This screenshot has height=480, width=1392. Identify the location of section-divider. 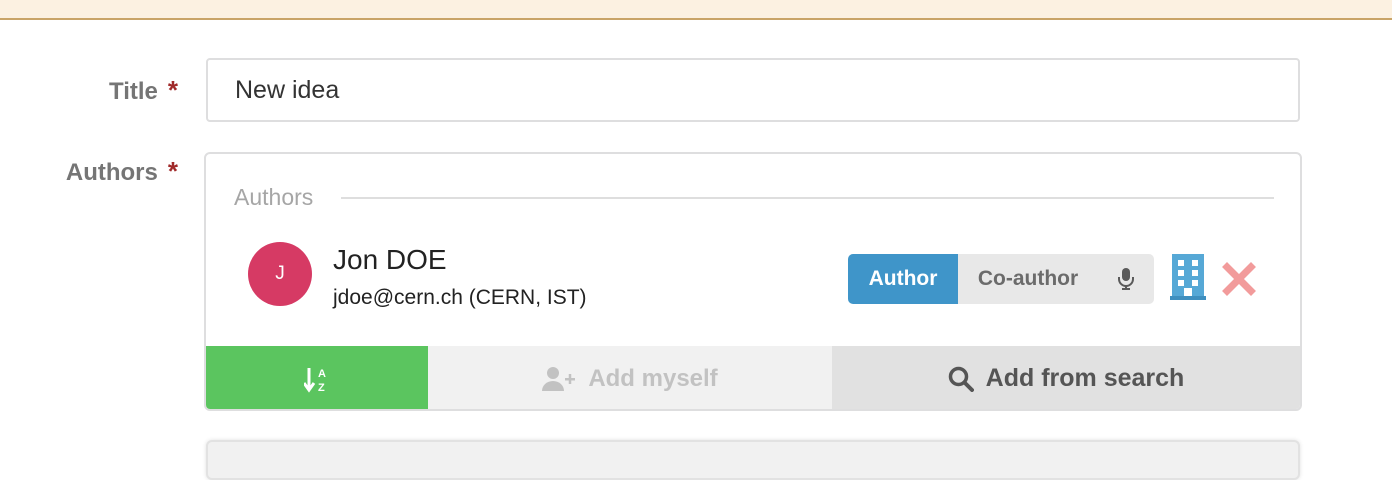
(807, 197).